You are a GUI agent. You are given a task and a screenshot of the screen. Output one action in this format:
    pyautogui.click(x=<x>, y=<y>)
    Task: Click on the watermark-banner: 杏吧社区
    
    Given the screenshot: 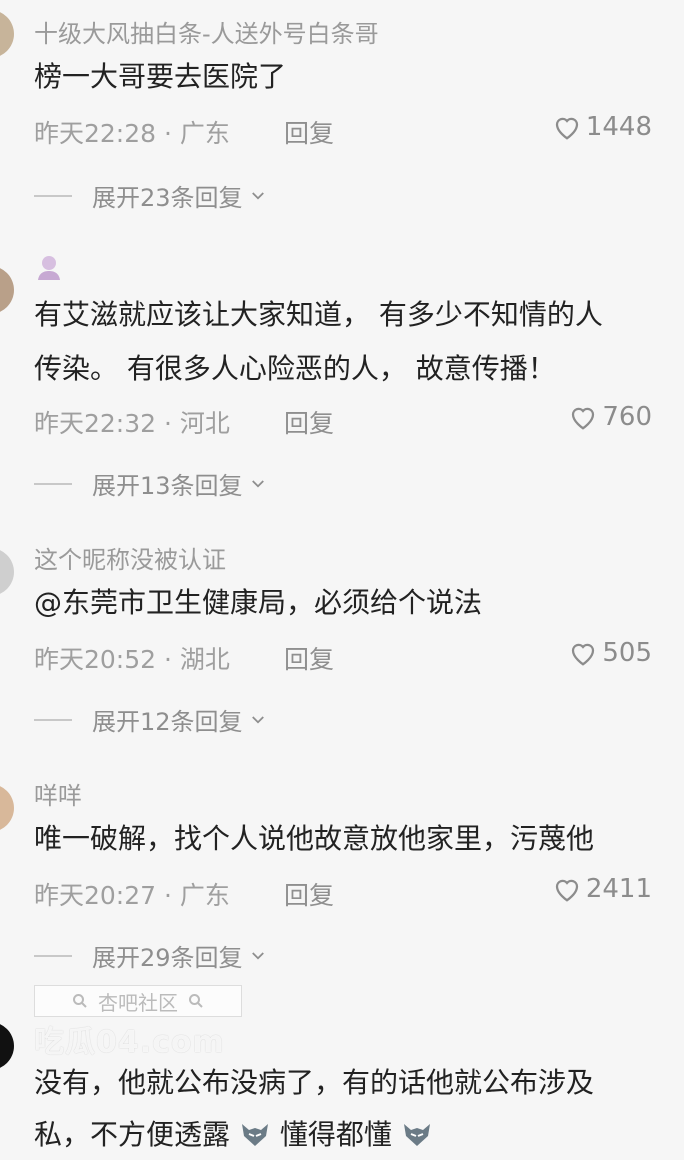 What is the action you would take?
    pyautogui.click(x=138, y=1001)
    